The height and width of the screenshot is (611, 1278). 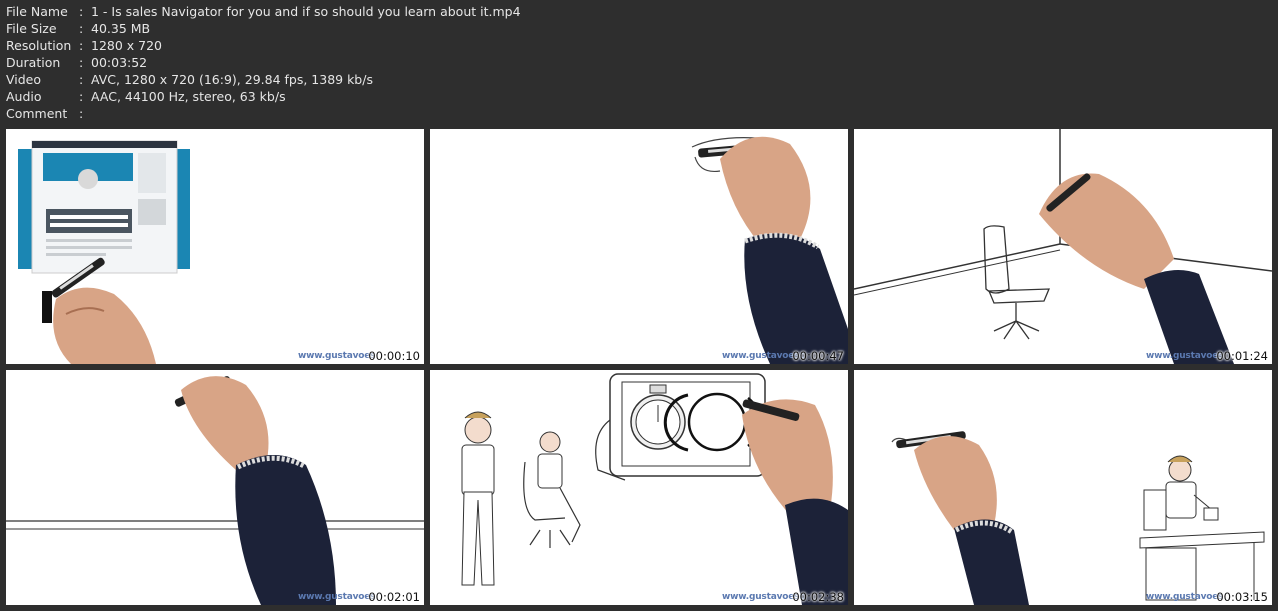 I want to click on info-value: 40.35 MB, so click(x=121, y=28).